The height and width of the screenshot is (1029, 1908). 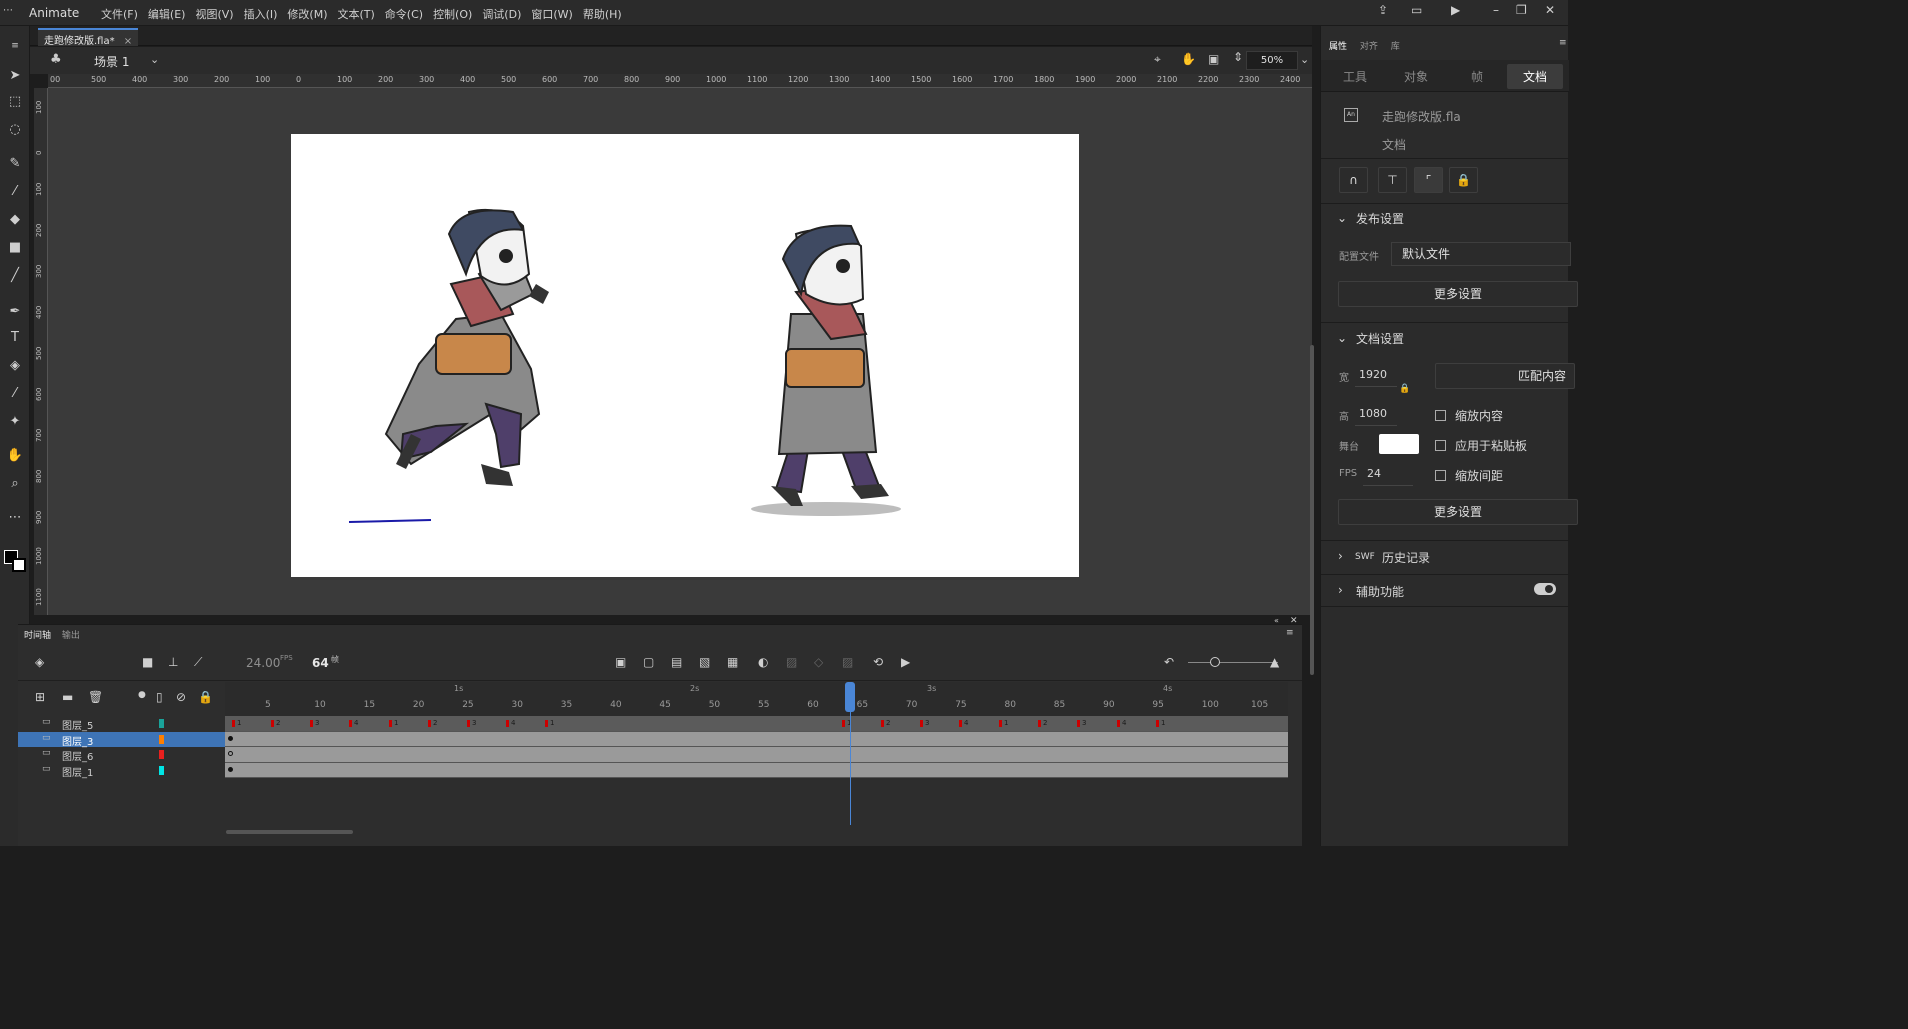 I want to click on tab-document: 文档, so click(x=1535, y=76).